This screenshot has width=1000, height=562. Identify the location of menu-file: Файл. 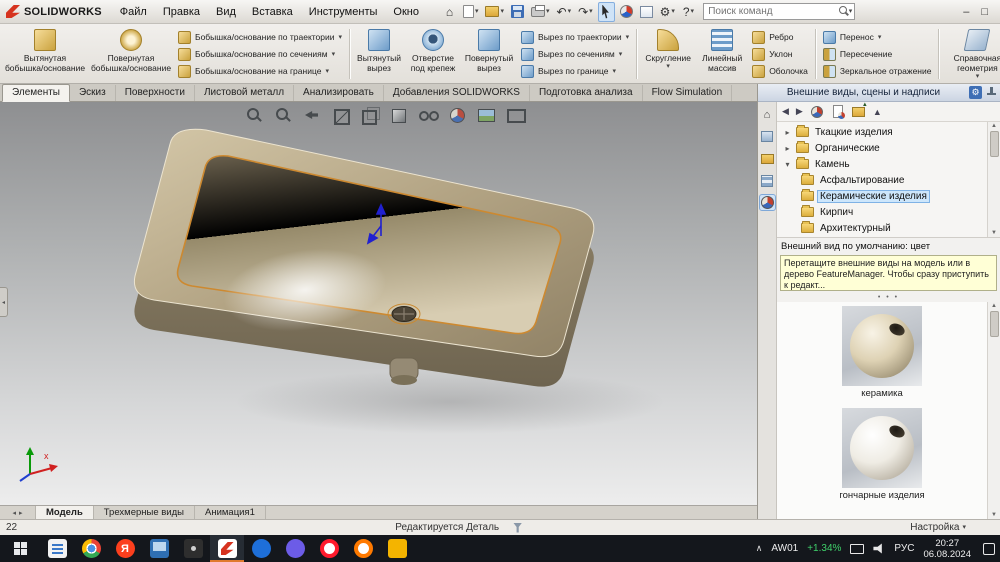
(133, 12).